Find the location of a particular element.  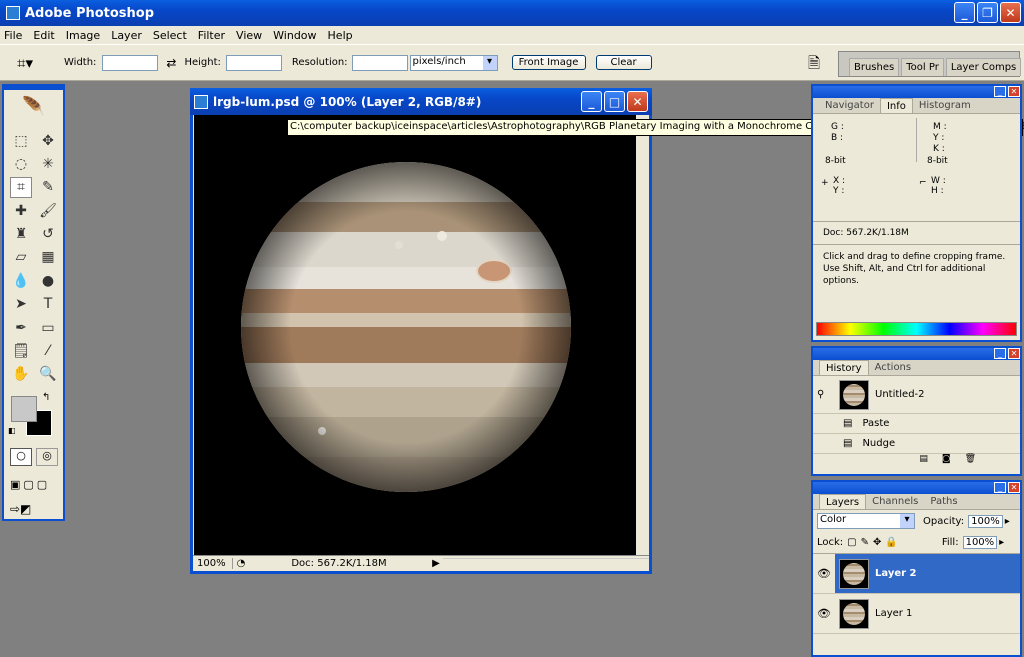

move-tool-icon: ✥ is located at coordinates (48, 140).